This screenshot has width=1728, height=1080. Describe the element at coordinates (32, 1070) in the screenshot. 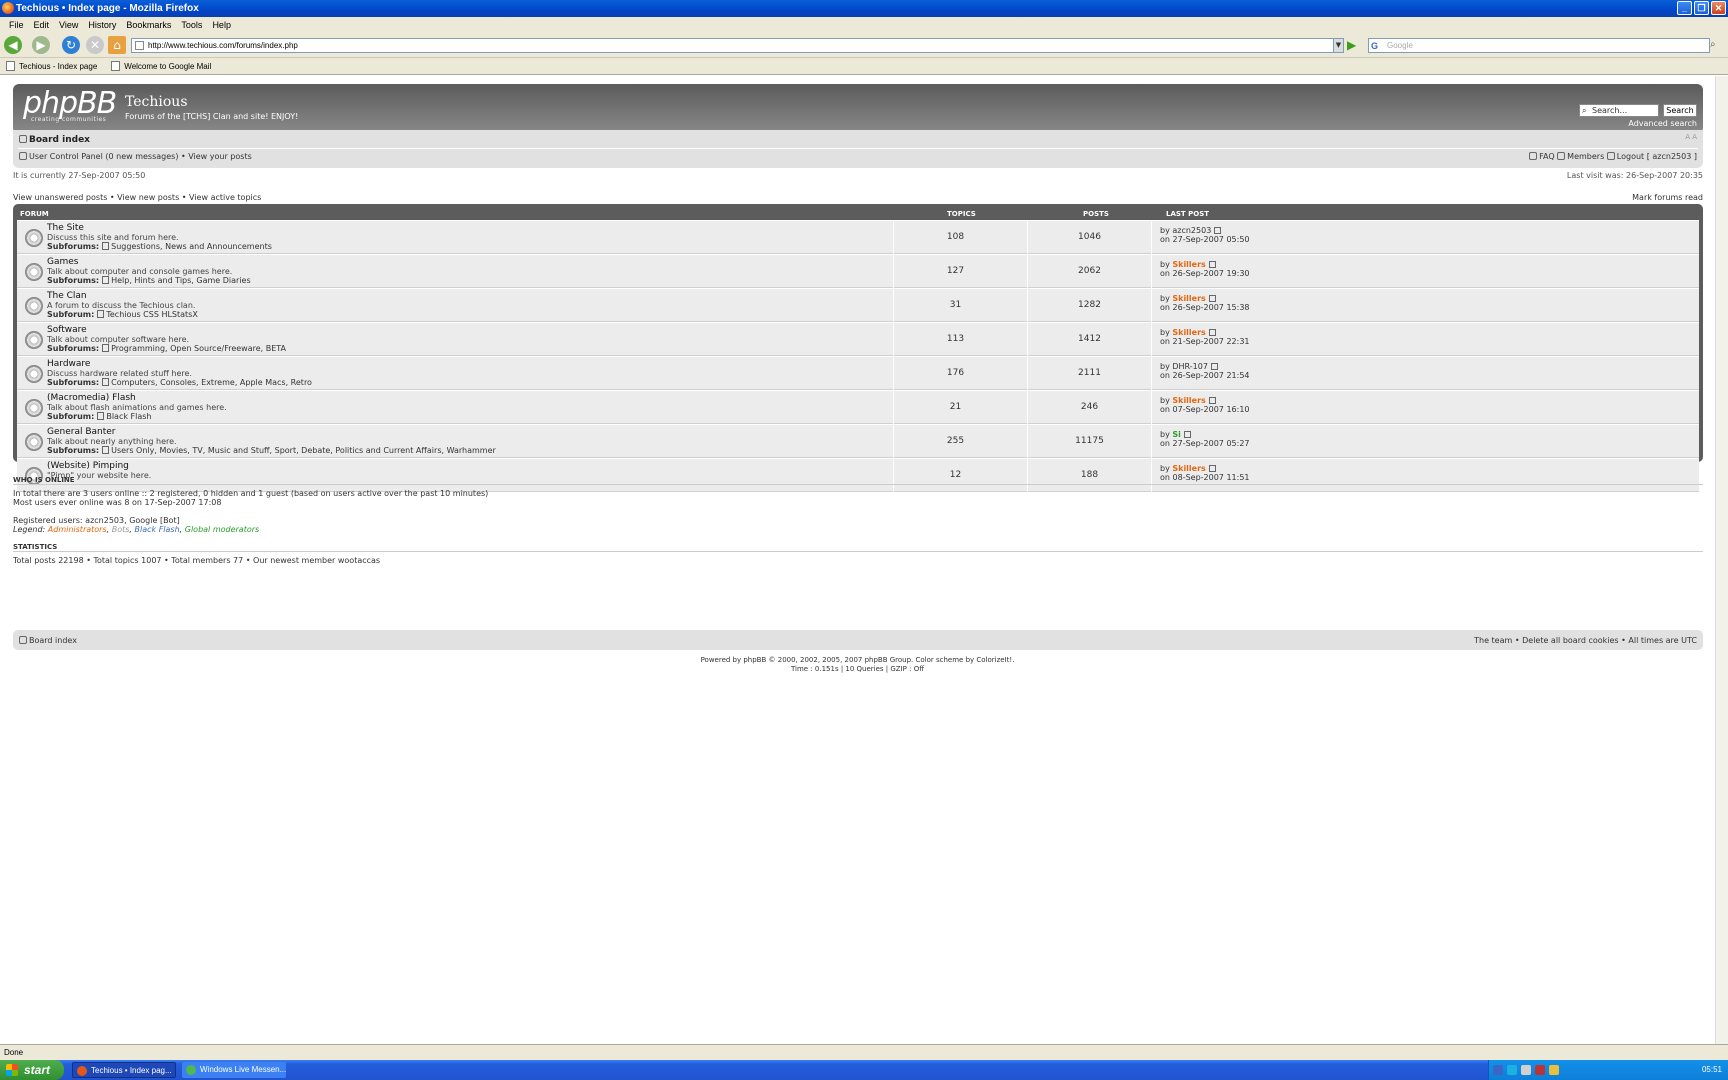

I see `start-button: start` at that location.